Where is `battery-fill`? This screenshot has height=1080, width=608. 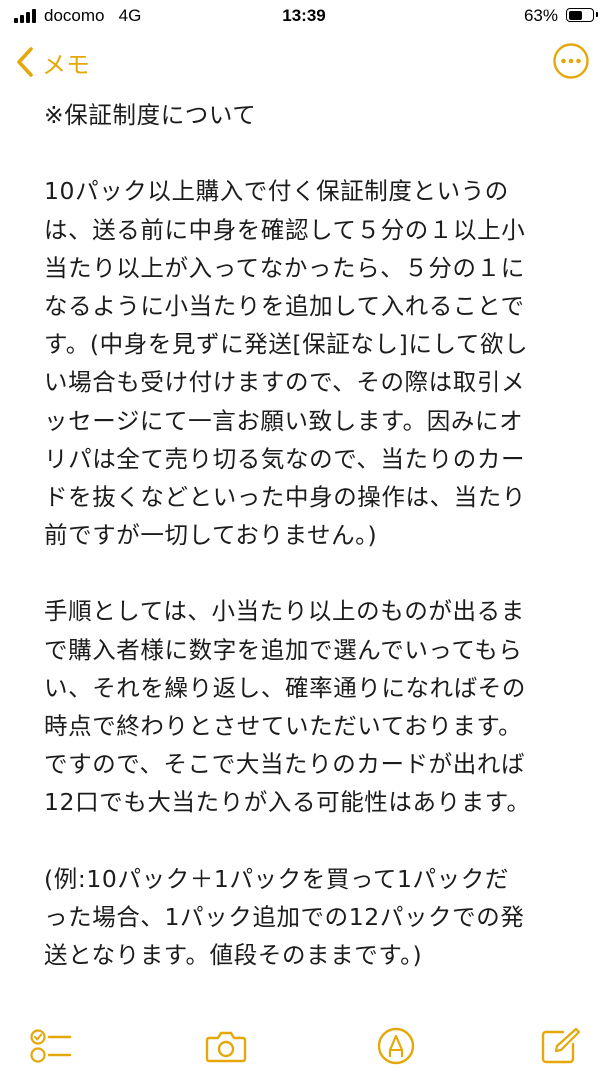 battery-fill is located at coordinates (575, 15).